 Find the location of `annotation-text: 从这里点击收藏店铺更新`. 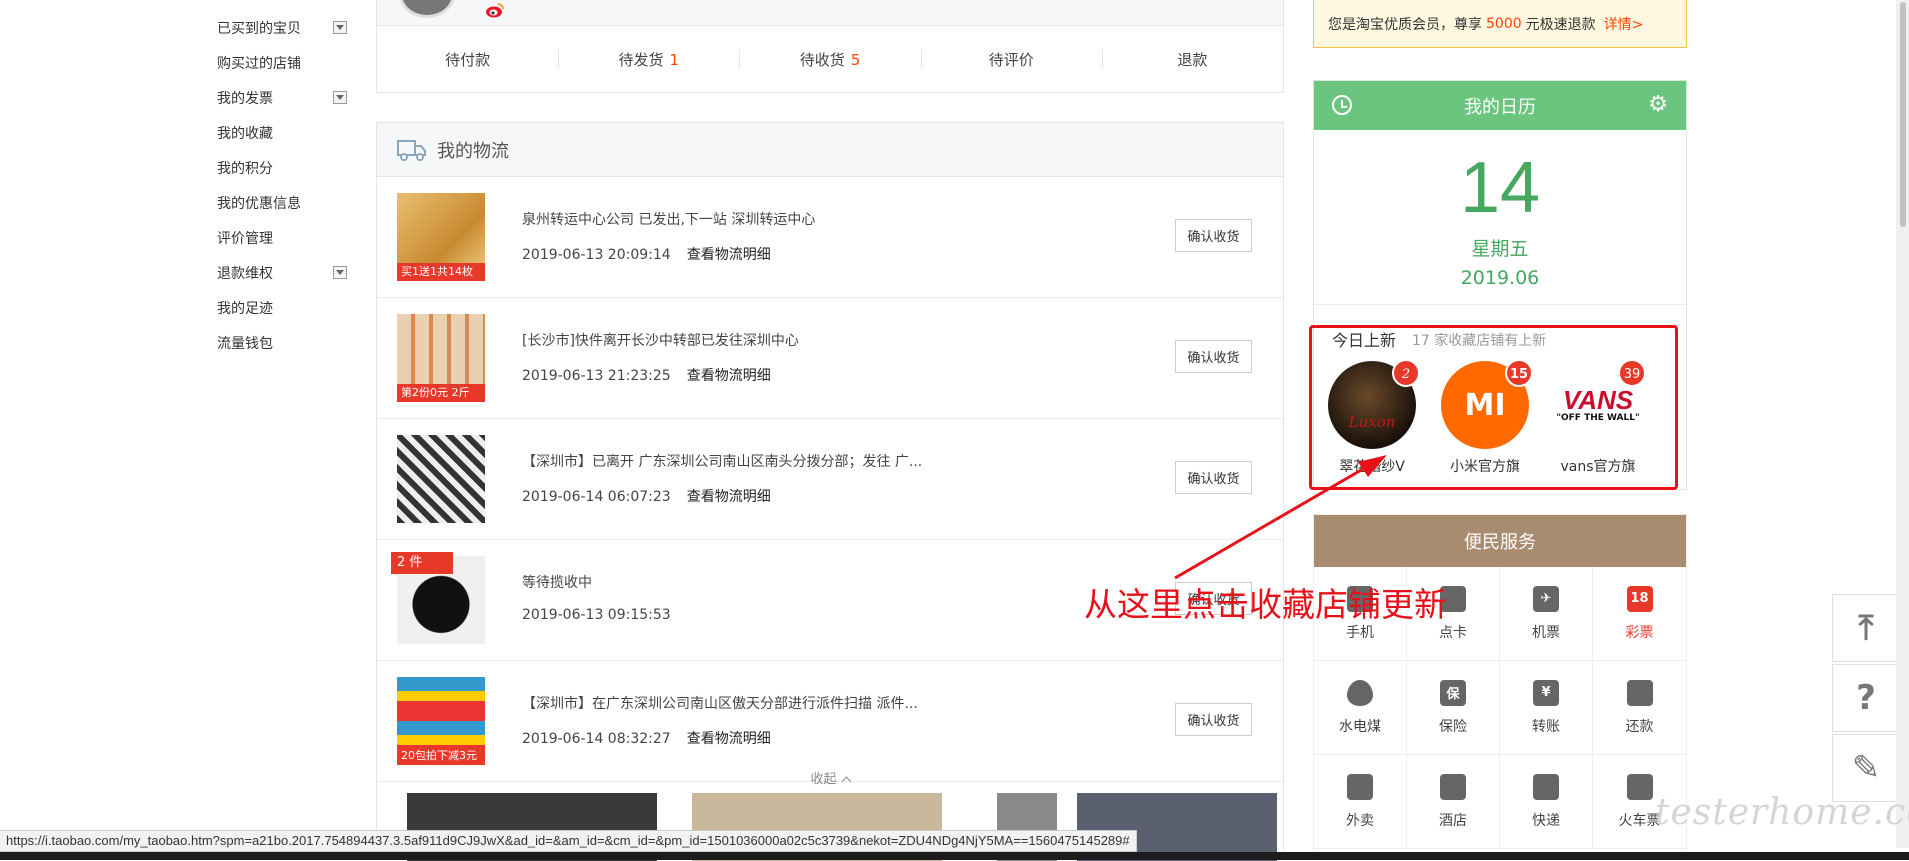

annotation-text: 从这里点击收藏店铺更新 is located at coordinates (1265, 604).